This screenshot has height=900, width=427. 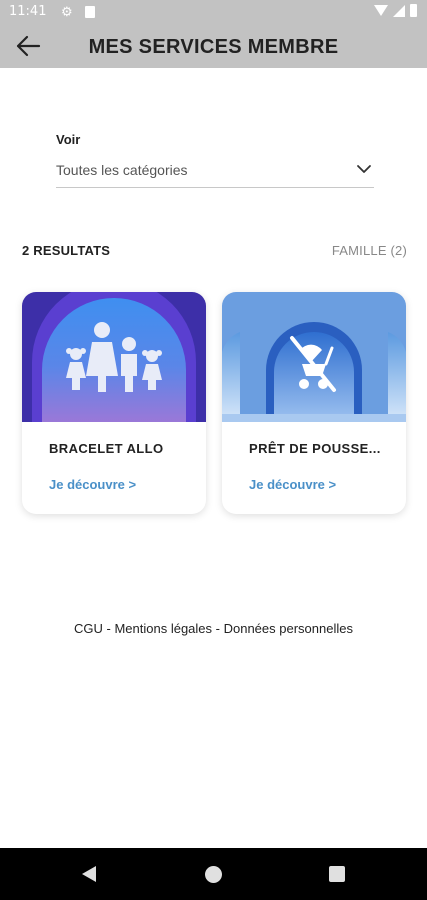 I want to click on system-nav-bar, so click(x=213, y=874).